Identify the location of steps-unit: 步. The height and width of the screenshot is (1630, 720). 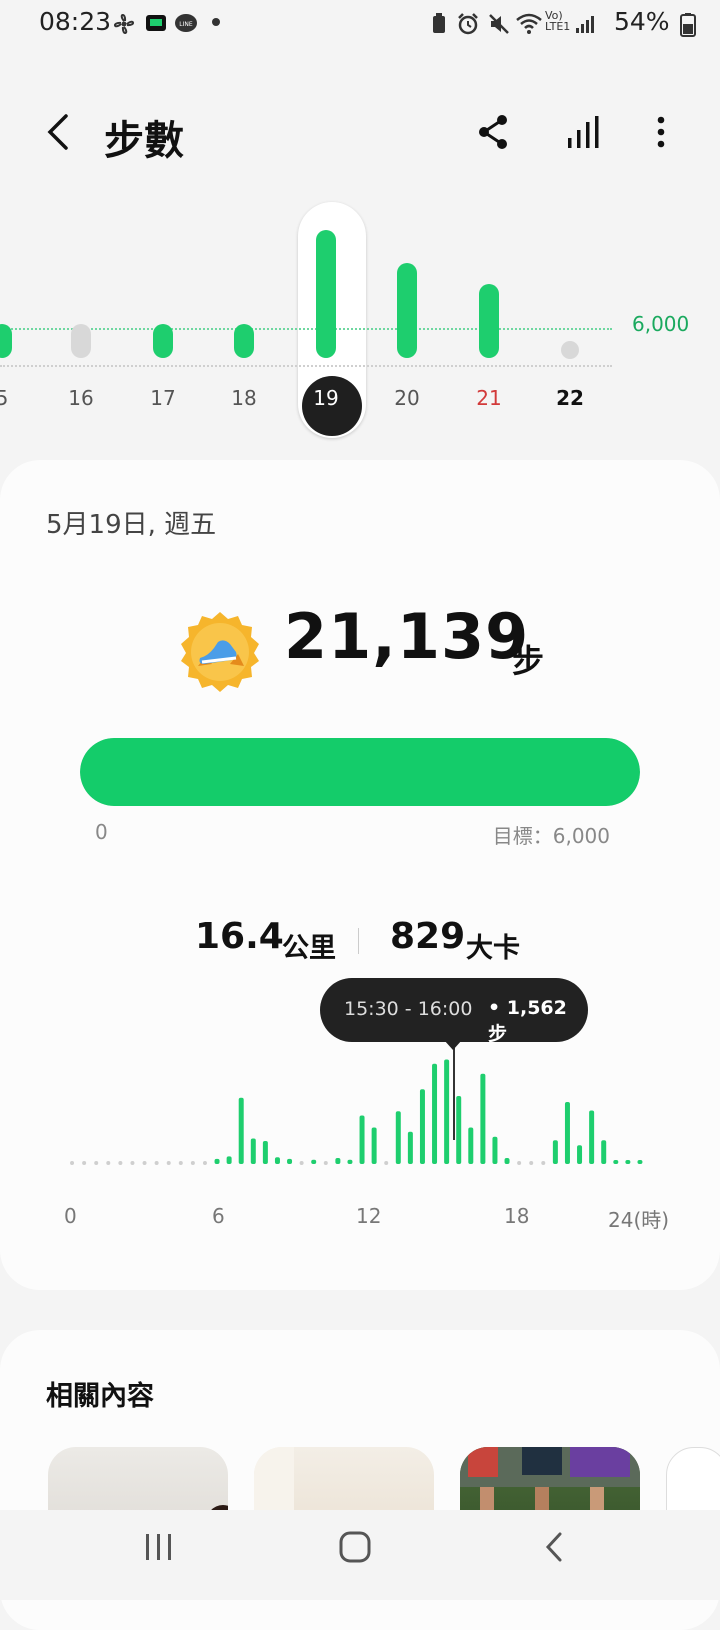
(528, 661).